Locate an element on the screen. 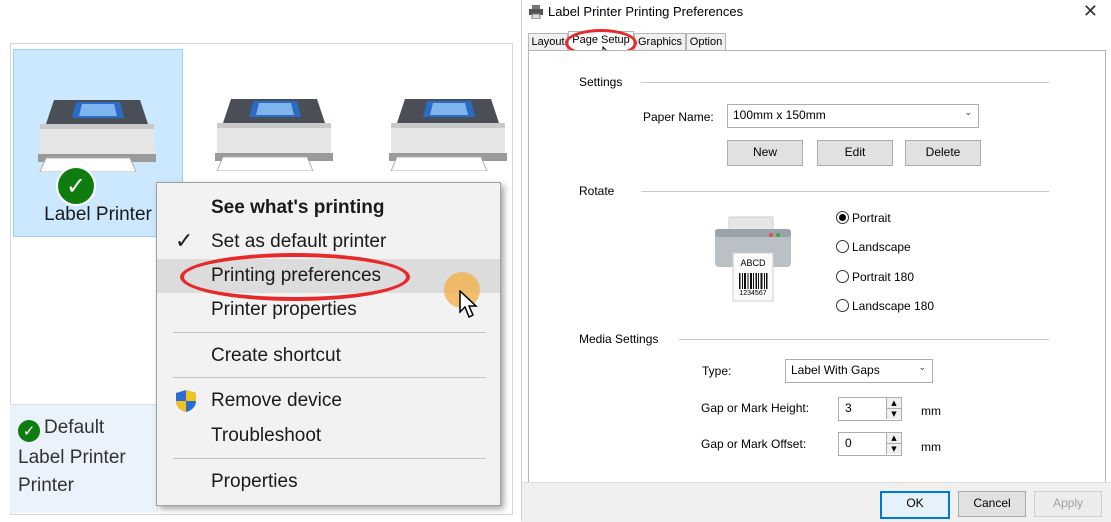 This screenshot has width=1111, height=522. paper-name-label: Paper Name: is located at coordinates (678, 117).